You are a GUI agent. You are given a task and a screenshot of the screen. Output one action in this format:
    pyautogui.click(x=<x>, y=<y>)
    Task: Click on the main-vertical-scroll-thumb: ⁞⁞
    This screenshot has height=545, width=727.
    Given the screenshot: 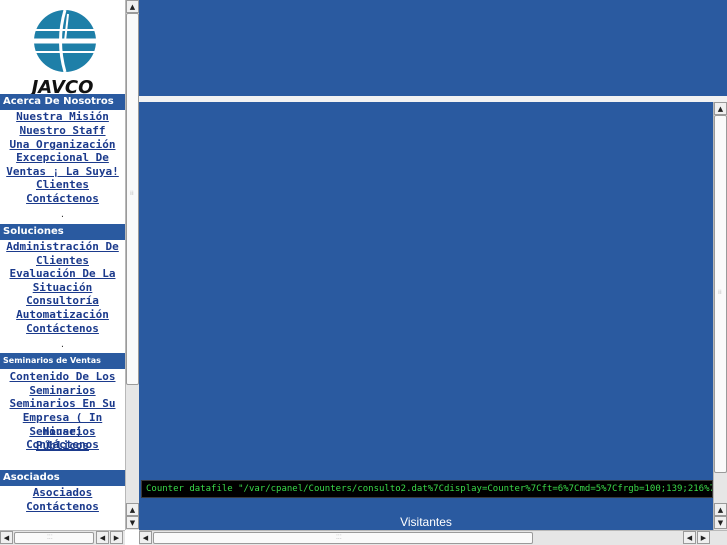 What is the action you would take?
    pyautogui.click(x=720, y=294)
    